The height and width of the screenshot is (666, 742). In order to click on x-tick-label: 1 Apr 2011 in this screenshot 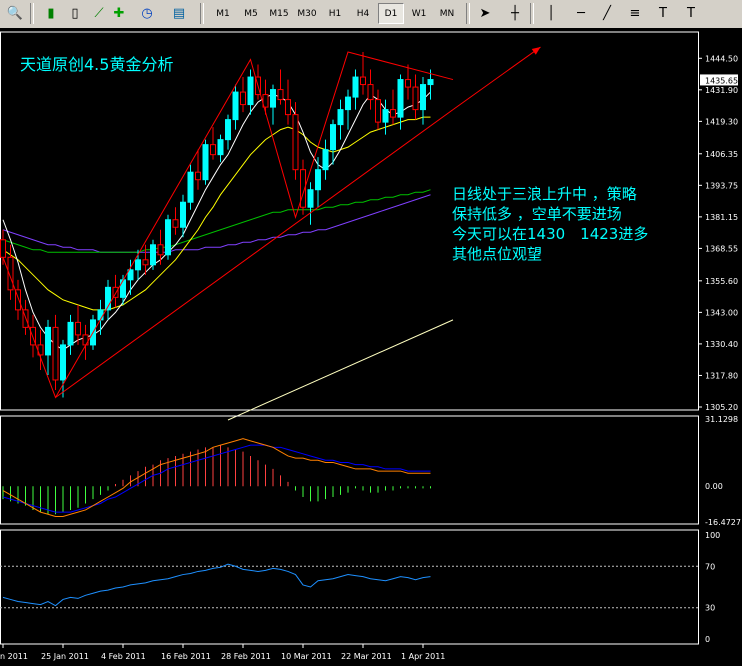, I will do `click(423, 656)`.